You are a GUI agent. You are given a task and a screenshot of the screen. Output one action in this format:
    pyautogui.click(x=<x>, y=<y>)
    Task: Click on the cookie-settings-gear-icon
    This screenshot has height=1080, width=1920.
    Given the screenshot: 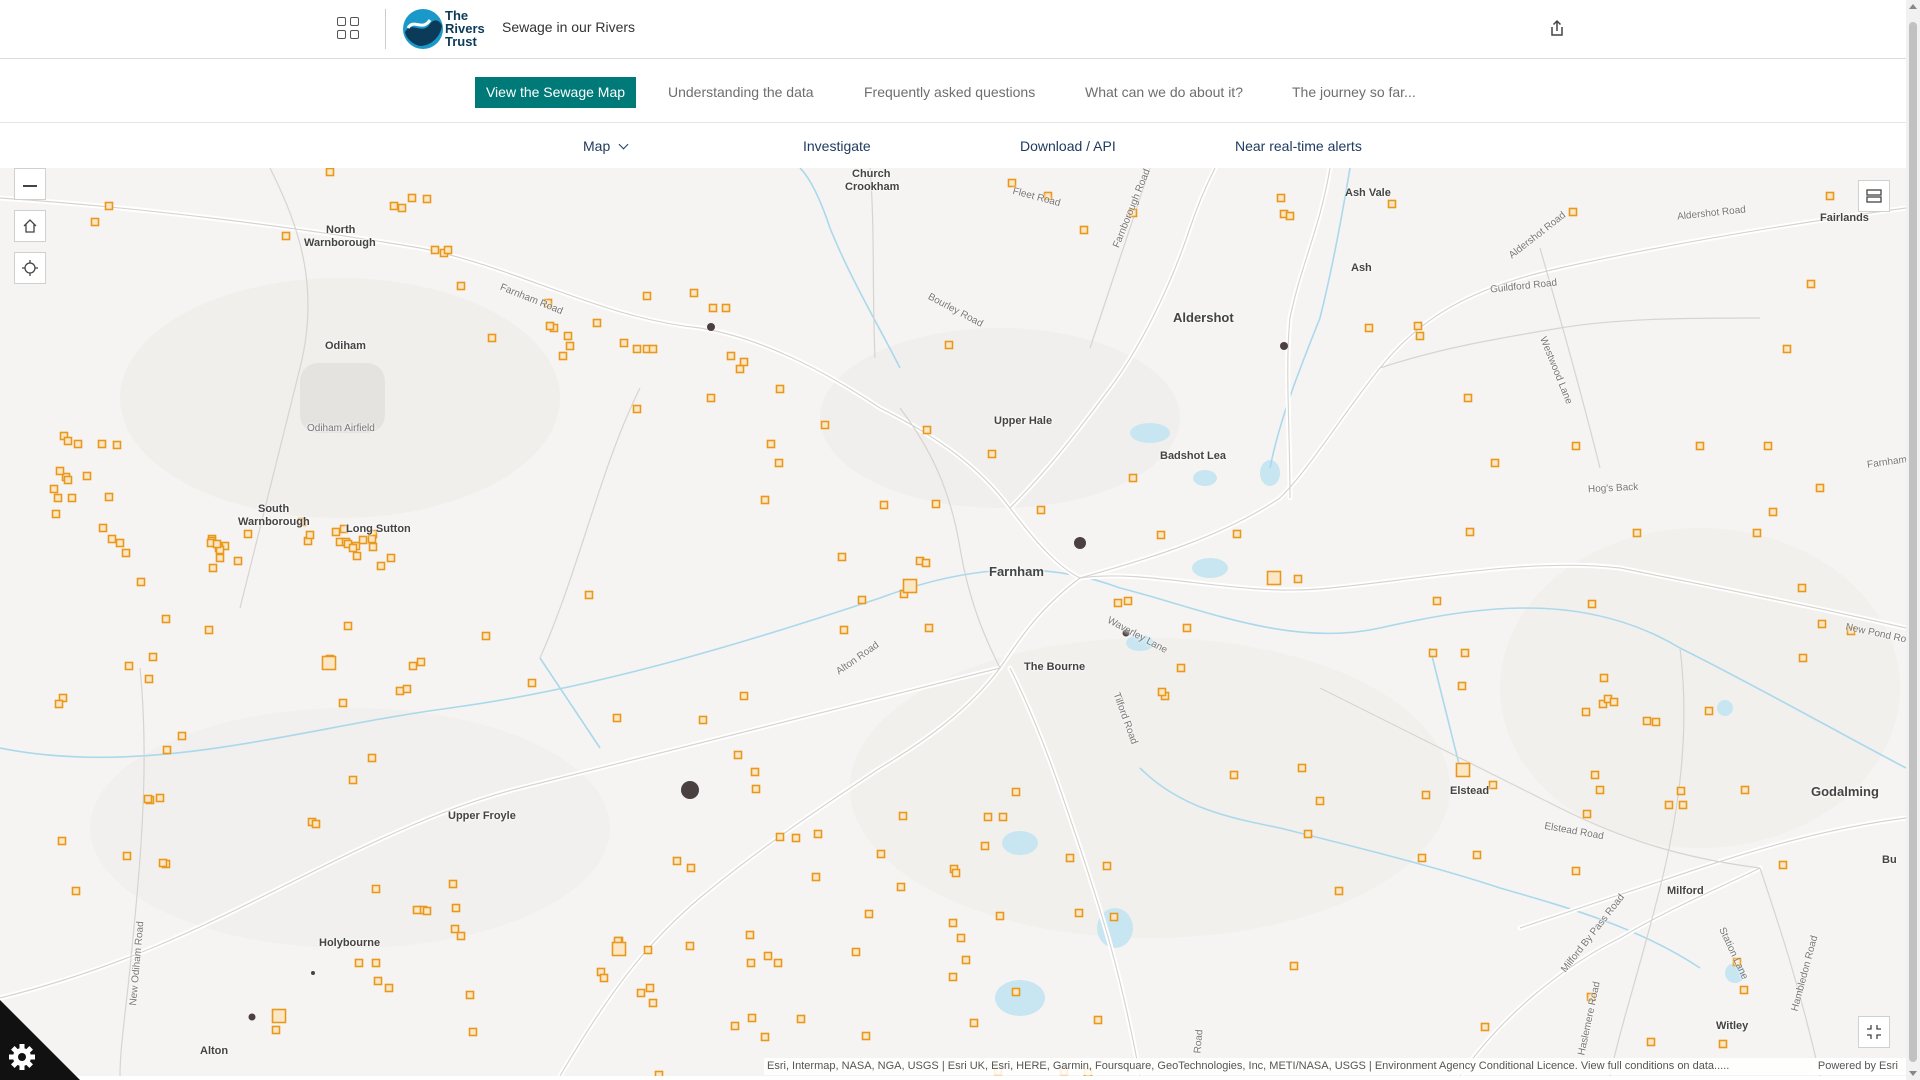 What is the action you would take?
    pyautogui.click(x=40, y=1040)
    